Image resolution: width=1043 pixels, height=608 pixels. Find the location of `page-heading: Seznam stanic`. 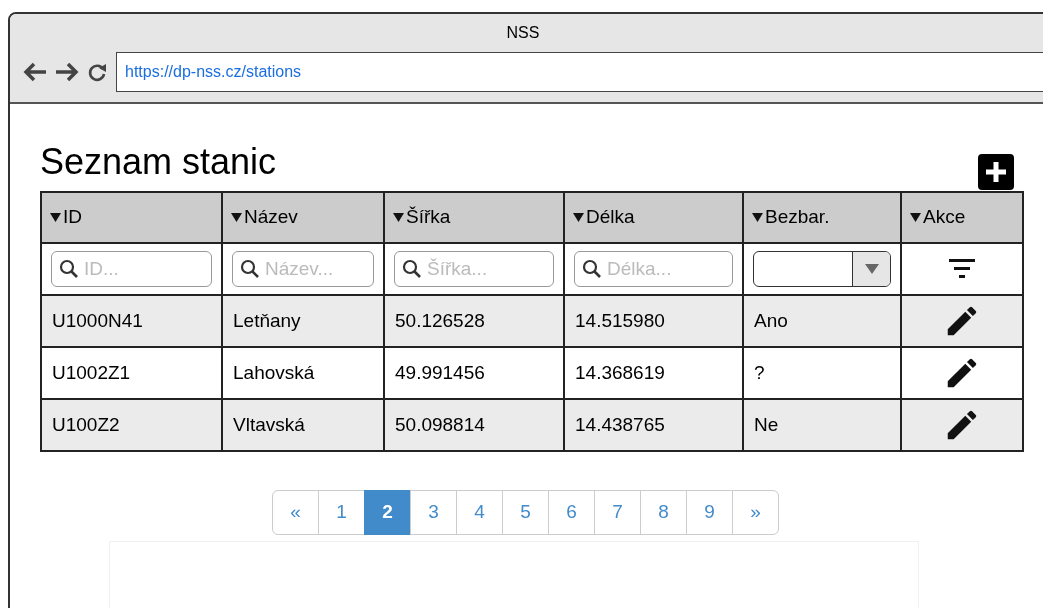

page-heading: Seznam stanic is located at coordinates (158, 162).